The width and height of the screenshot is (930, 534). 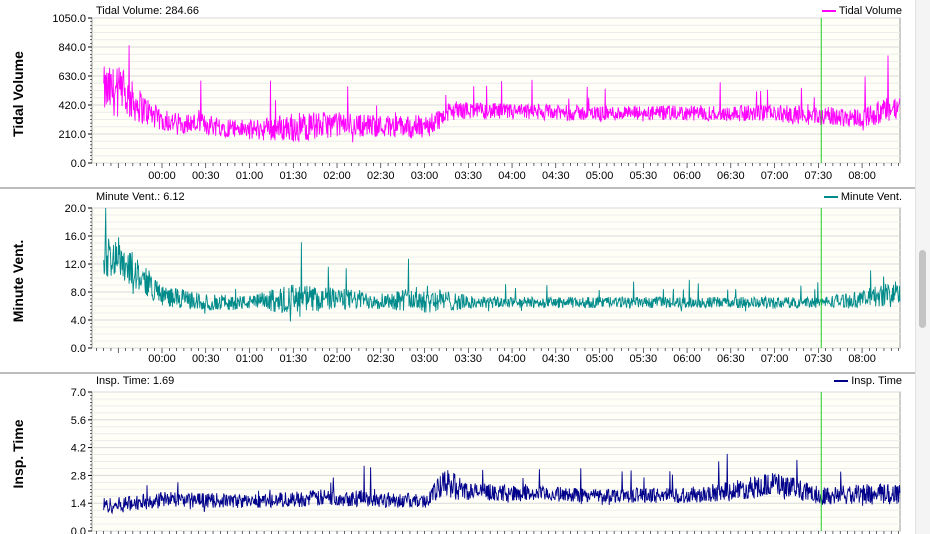 I want to click on y-tick-label: 5.6, so click(x=78, y=421).